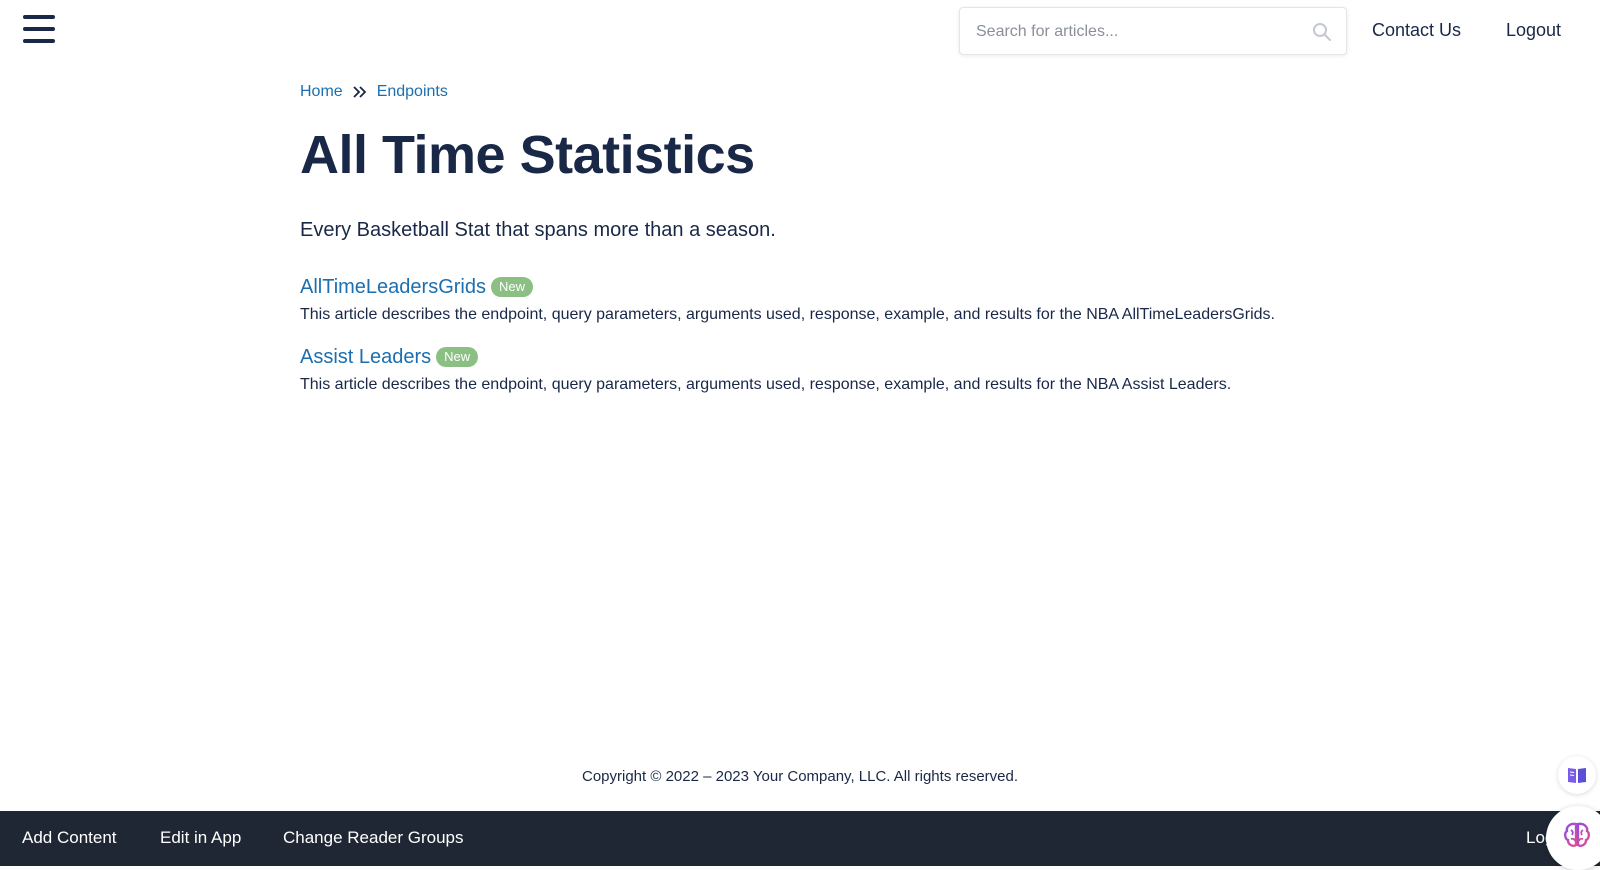 This screenshot has width=1600, height=870. Describe the element at coordinates (527, 155) in the screenshot. I see `page-title: All Time Statistics` at that location.